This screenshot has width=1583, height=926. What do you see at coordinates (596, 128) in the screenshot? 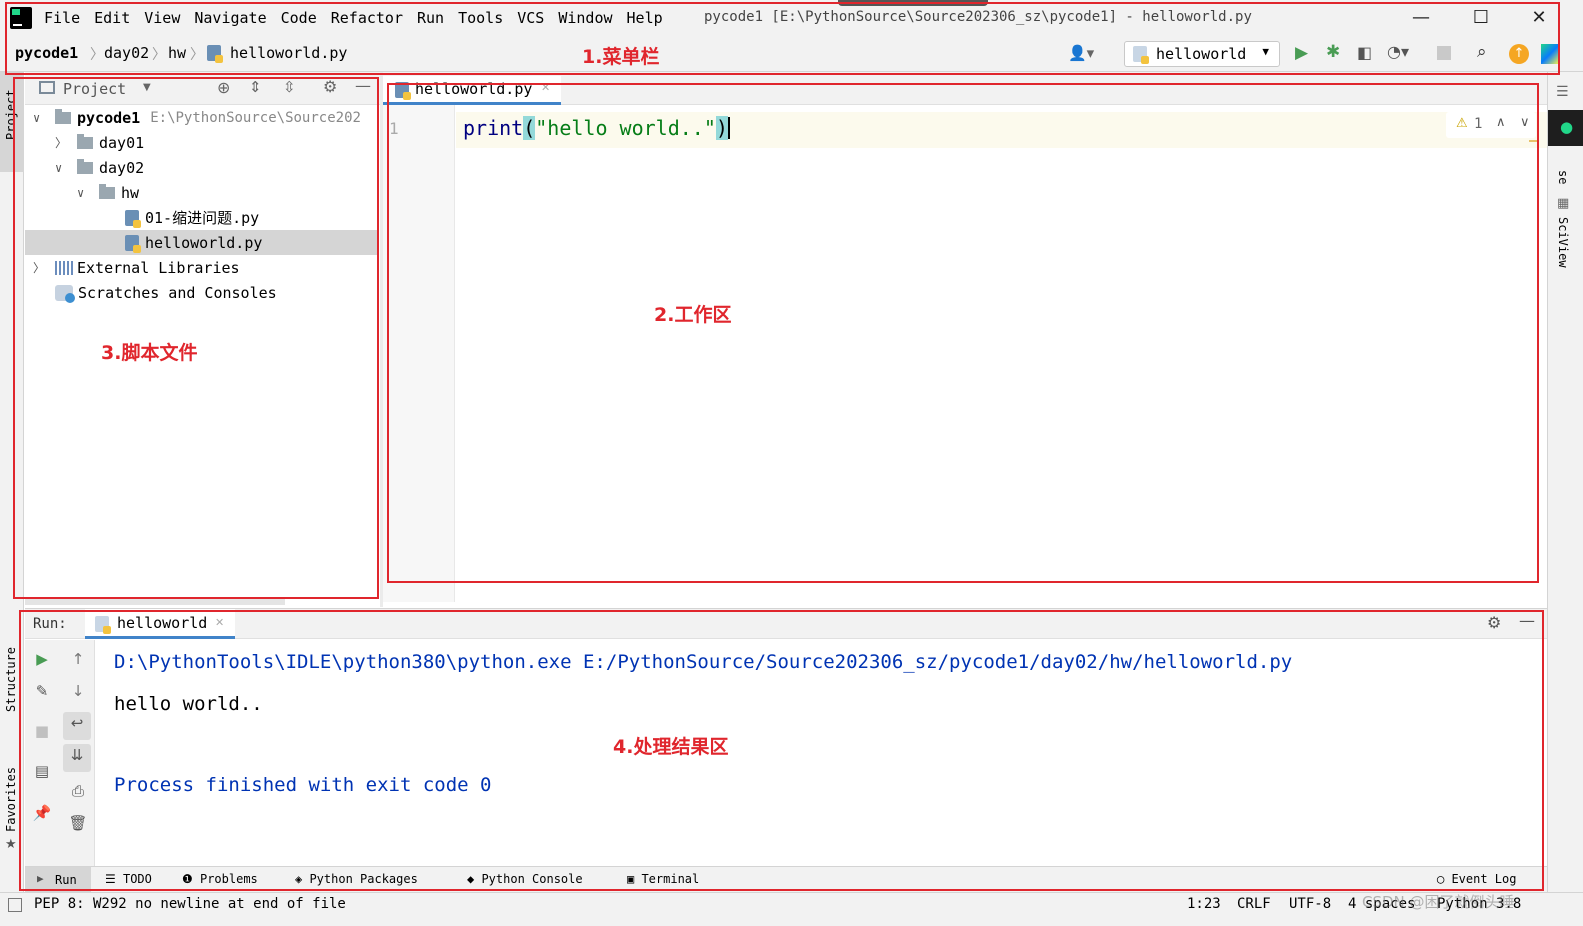
I see `code-line-1: print("hello world..")` at bounding box center [596, 128].